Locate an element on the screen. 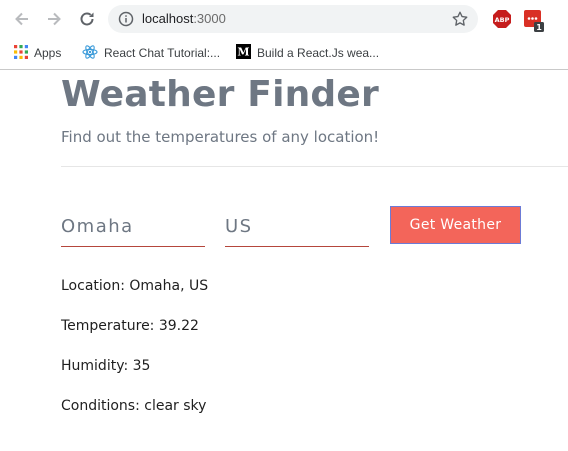 The image size is (568, 451). extension-icon: 1 is located at coordinates (534, 21).